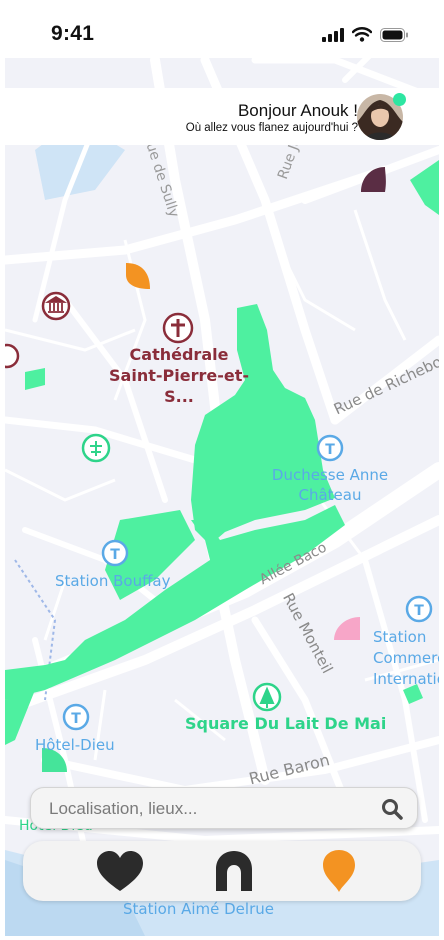  Describe the element at coordinates (392, 809) in the screenshot. I see `search-icon` at that location.